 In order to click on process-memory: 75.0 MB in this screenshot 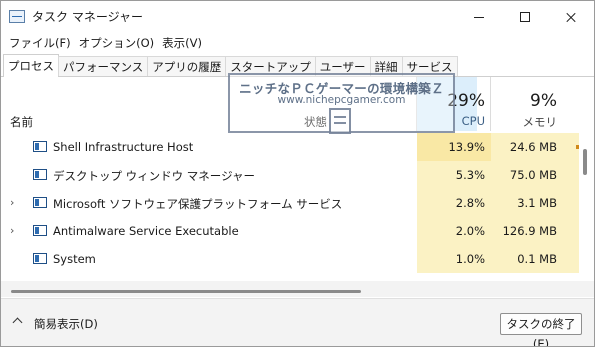, I will do `click(526, 175)`.